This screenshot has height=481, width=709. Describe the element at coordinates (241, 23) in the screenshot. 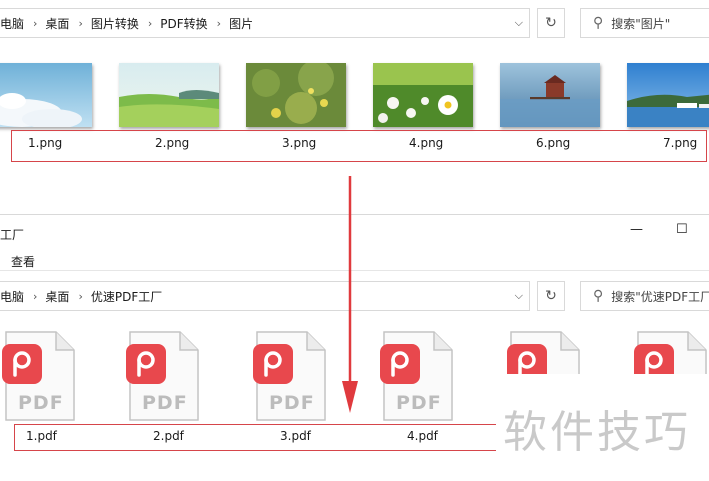

I see `breadcrumb-item: 图片` at that location.